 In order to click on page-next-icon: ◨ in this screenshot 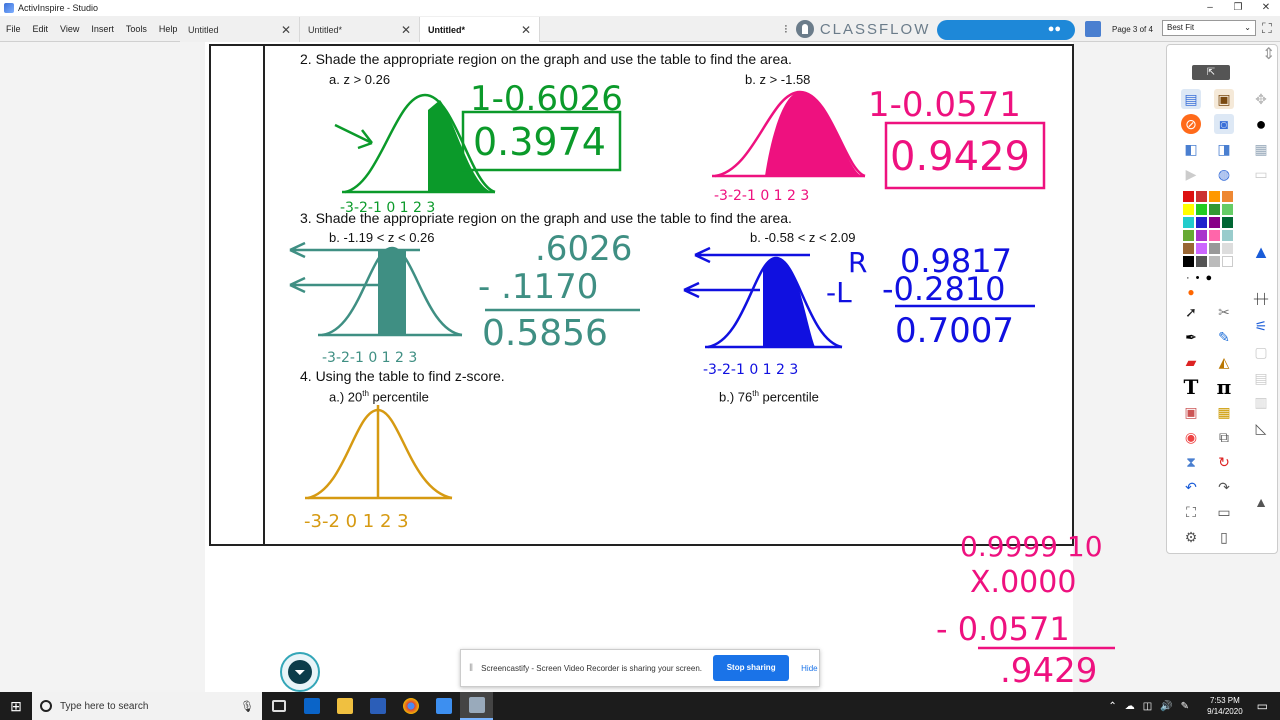, I will do `click(1224, 149)`.